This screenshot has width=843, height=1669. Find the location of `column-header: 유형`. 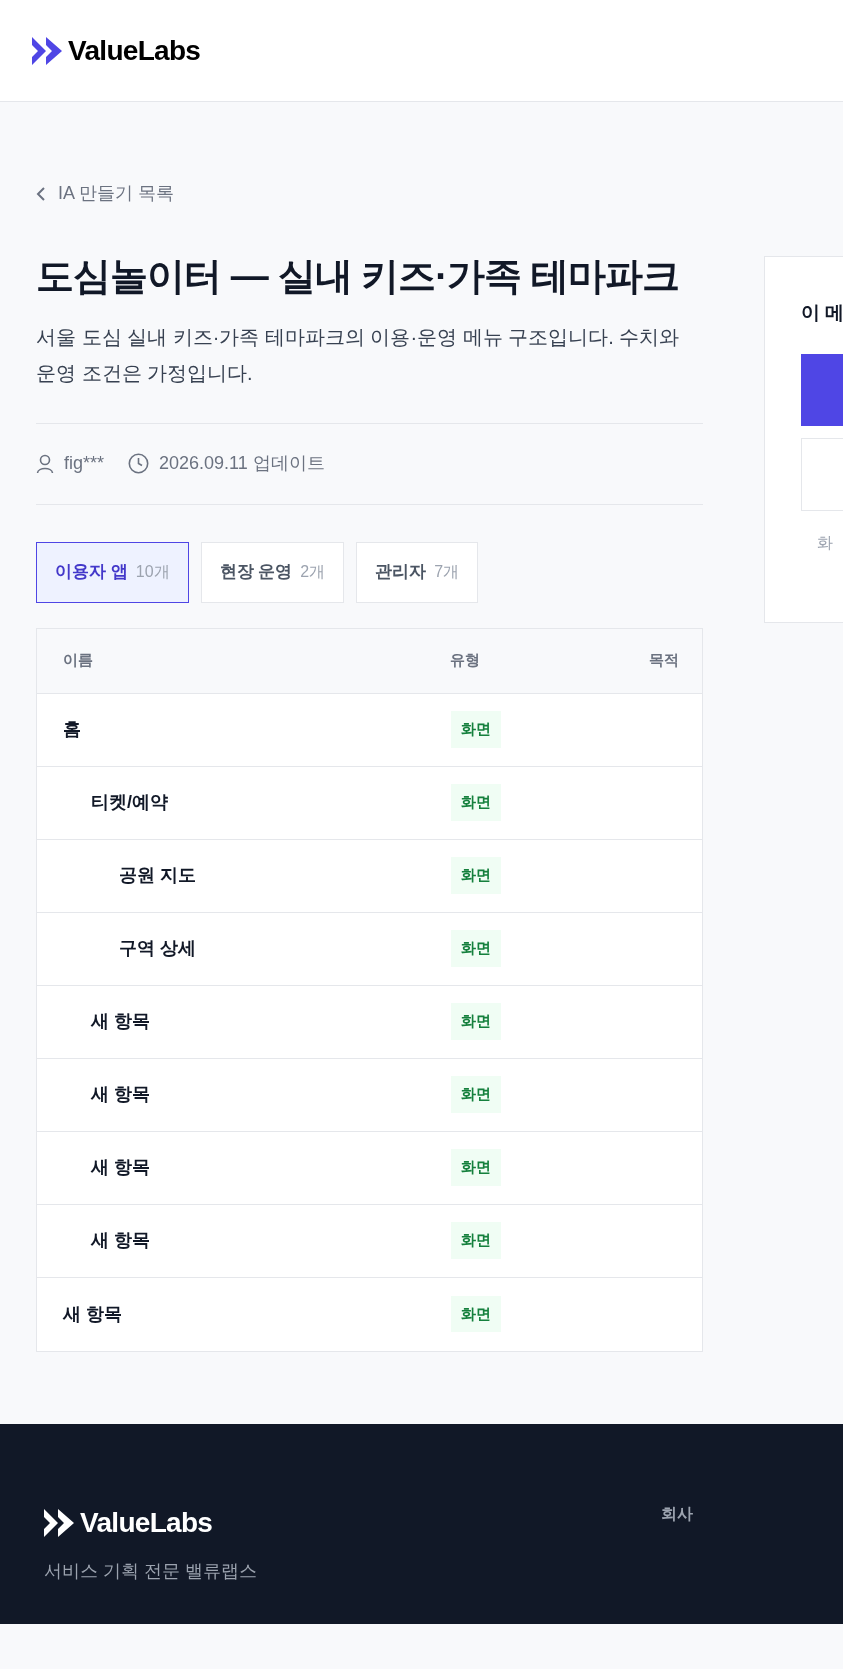

column-header: 유형 is located at coordinates (464, 660).